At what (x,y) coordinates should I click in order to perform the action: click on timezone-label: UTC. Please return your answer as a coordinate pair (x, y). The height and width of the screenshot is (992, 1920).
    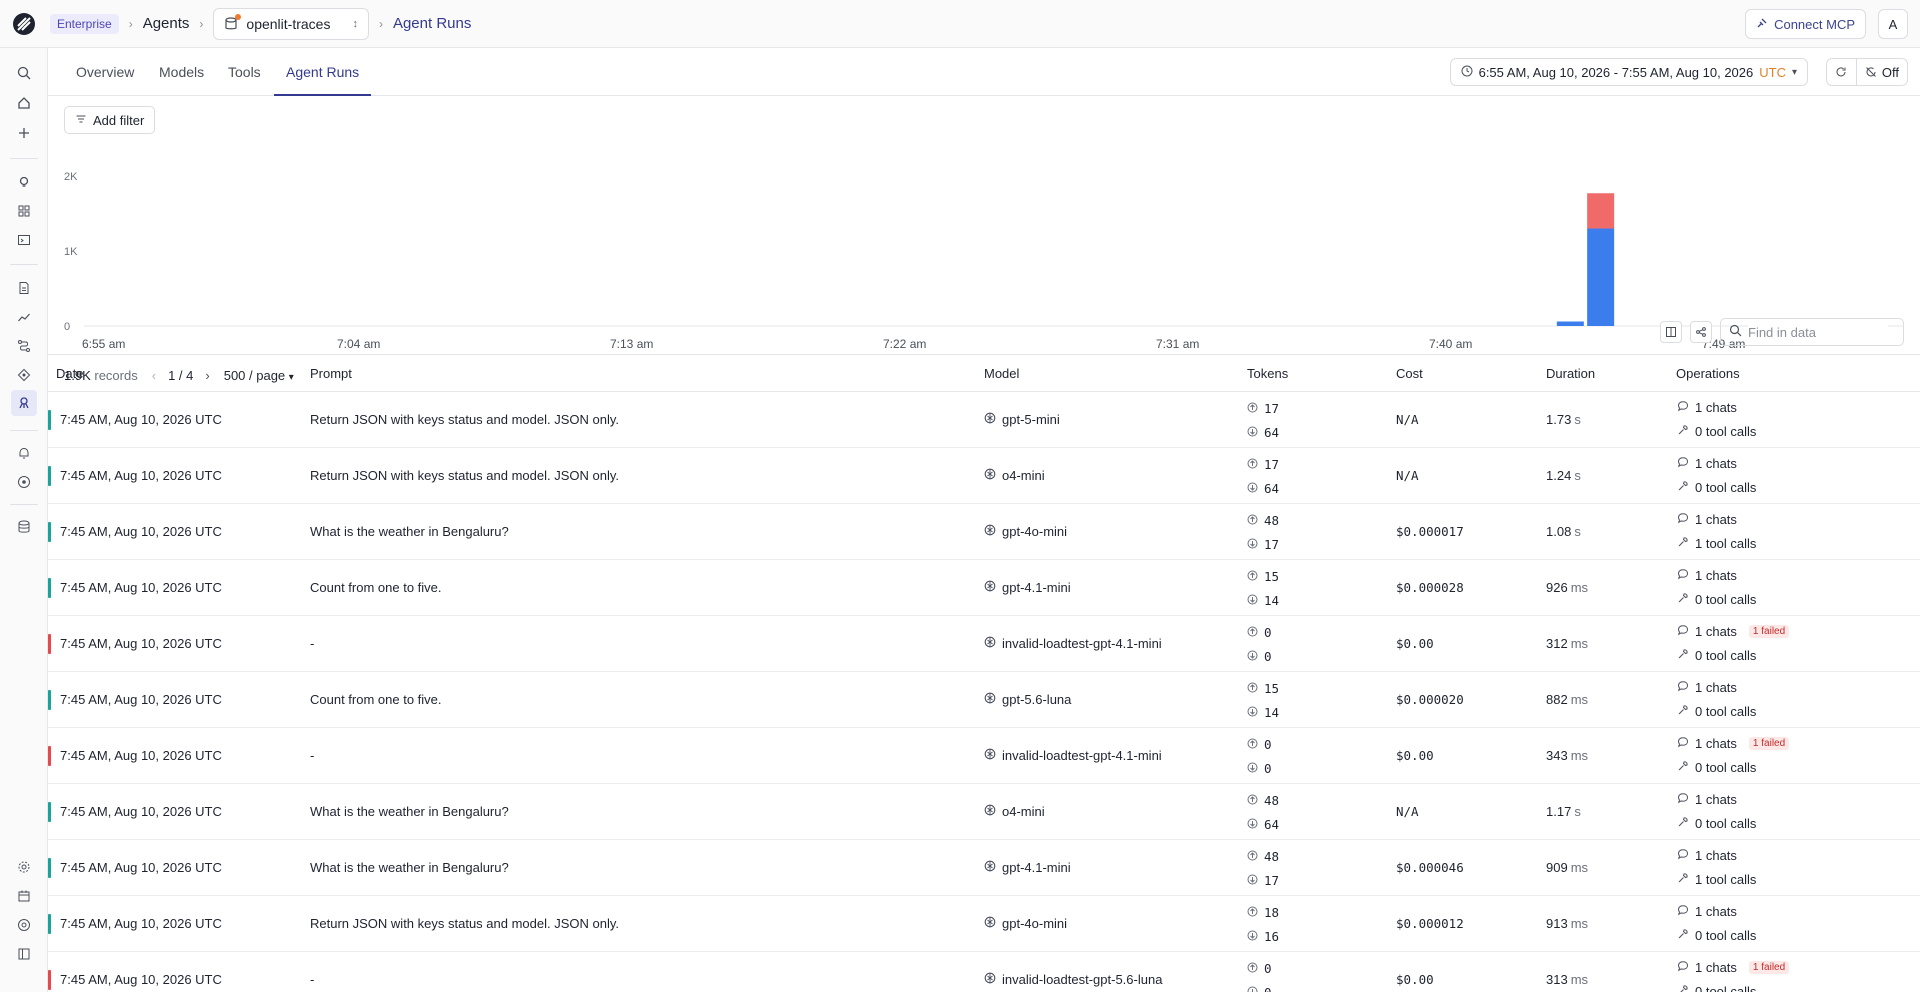
    Looking at the image, I should click on (1772, 72).